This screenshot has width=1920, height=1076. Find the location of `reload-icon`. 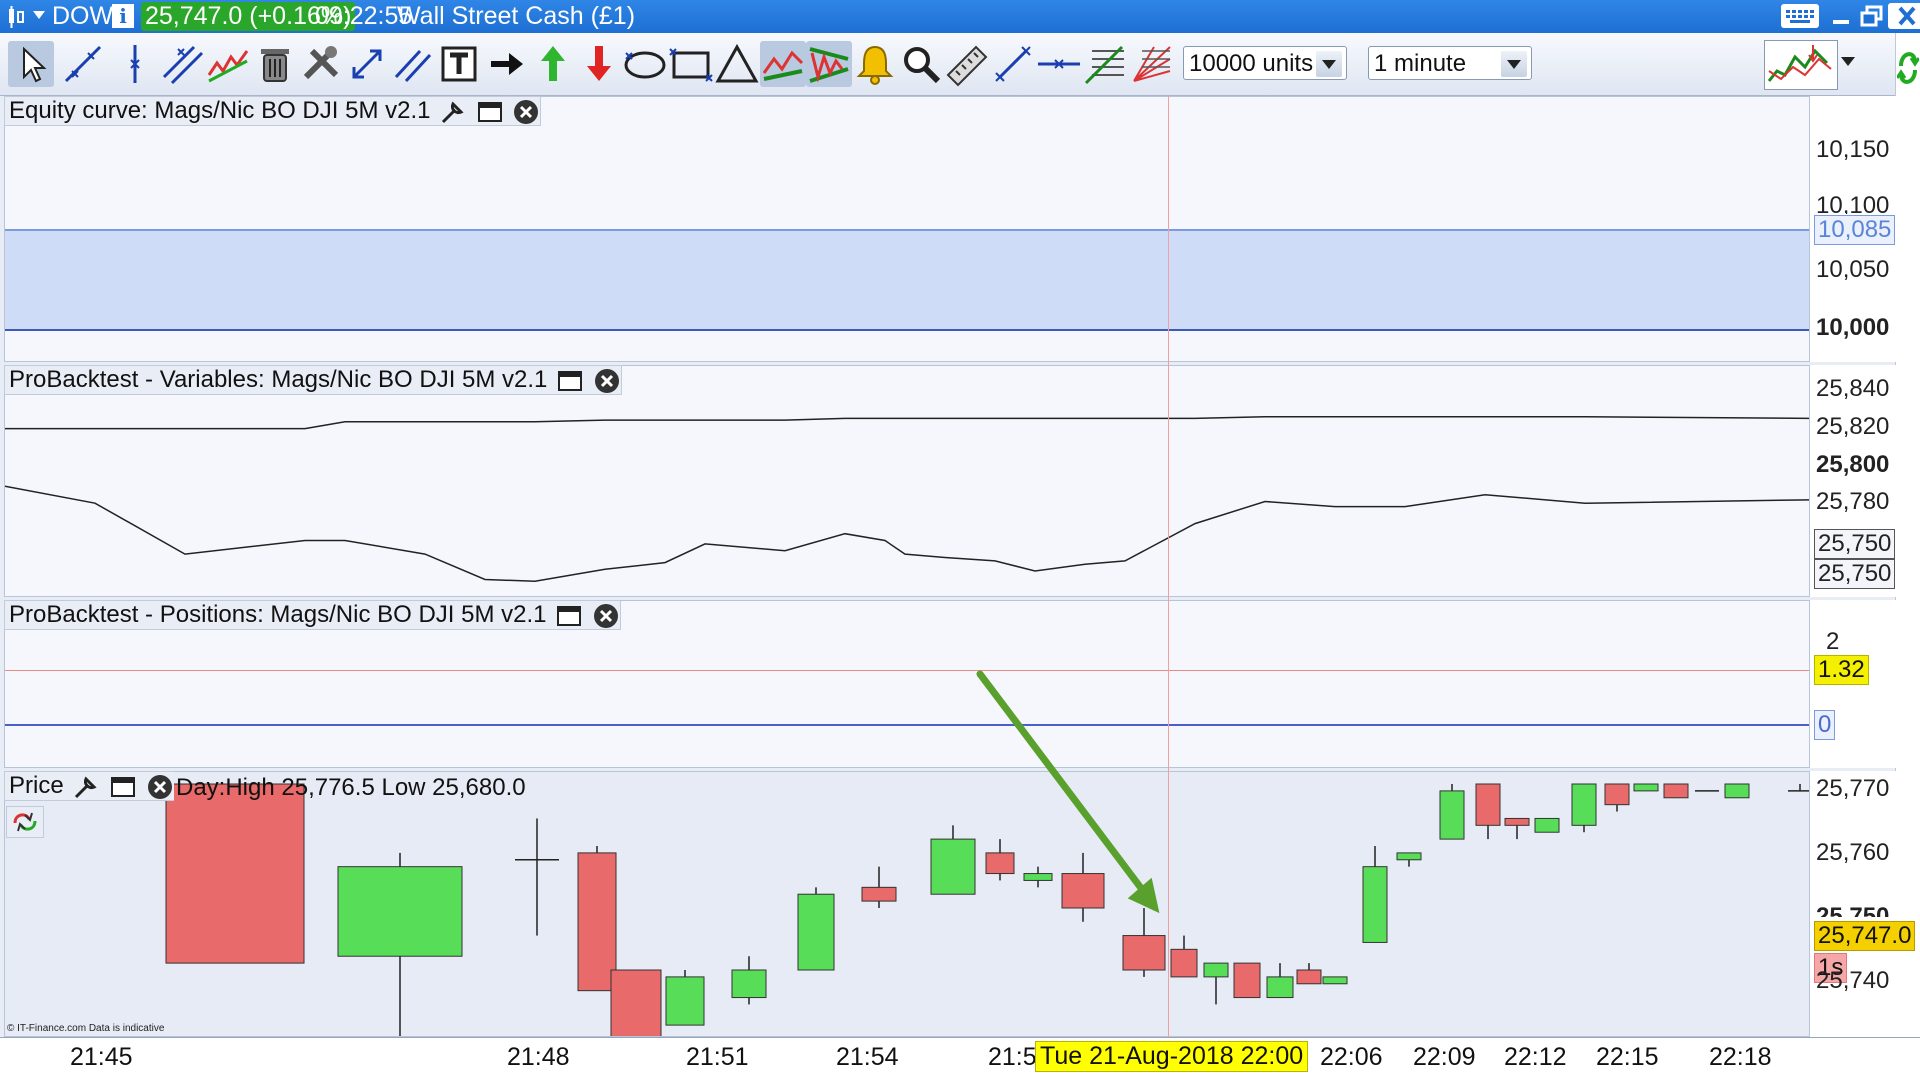

reload-icon is located at coordinates (25, 822).